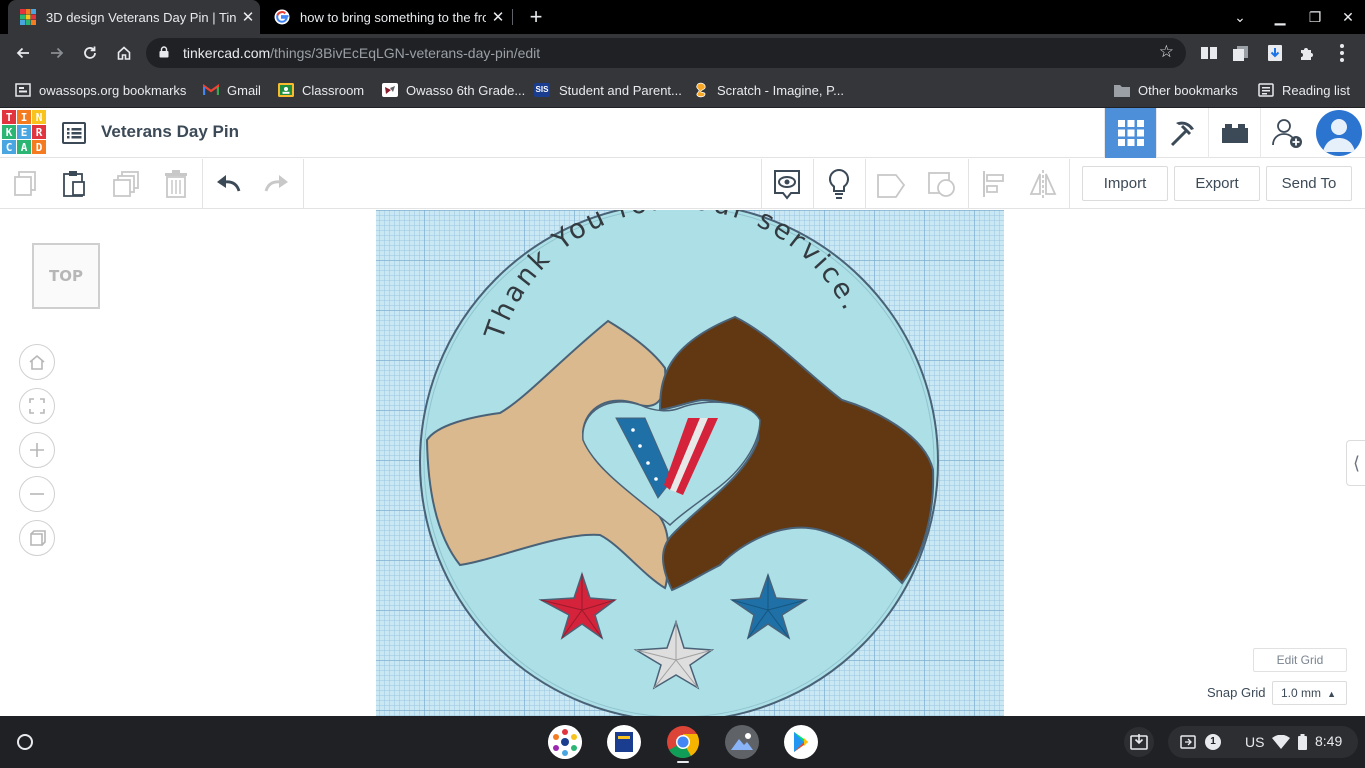  Describe the element at coordinates (1331, 694) in the screenshot. I see `caret-up-icon: ▲` at that location.